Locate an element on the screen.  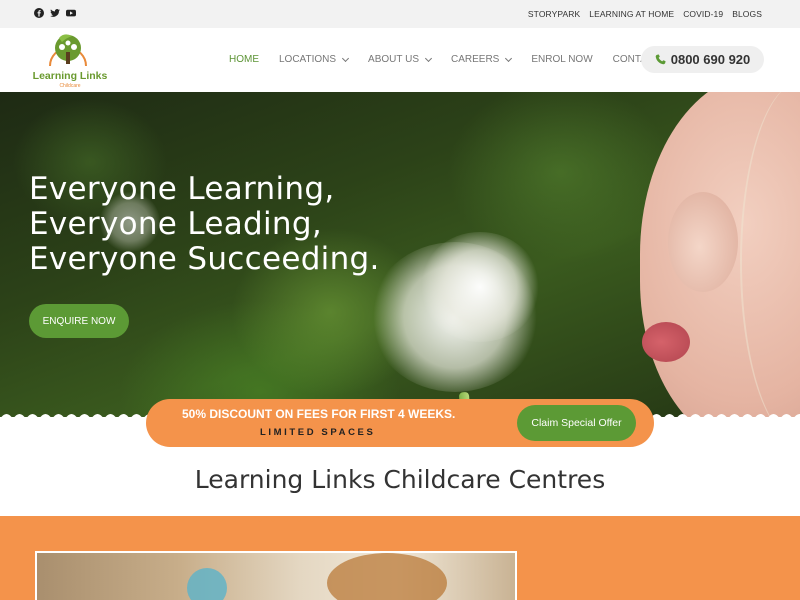
nav-about-label: ABOUT US is located at coordinates (393, 59).